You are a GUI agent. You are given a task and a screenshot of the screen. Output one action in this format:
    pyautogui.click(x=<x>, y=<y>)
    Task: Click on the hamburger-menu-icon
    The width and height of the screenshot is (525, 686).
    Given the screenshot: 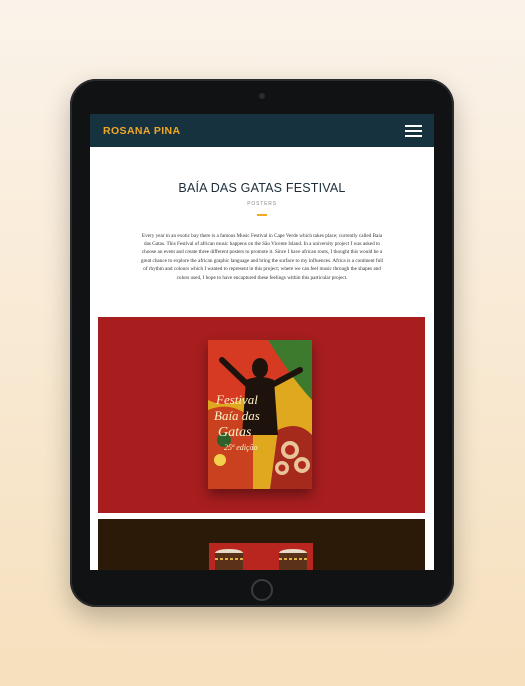 What is the action you would take?
    pyautogui.click(x=413, y=130)
    